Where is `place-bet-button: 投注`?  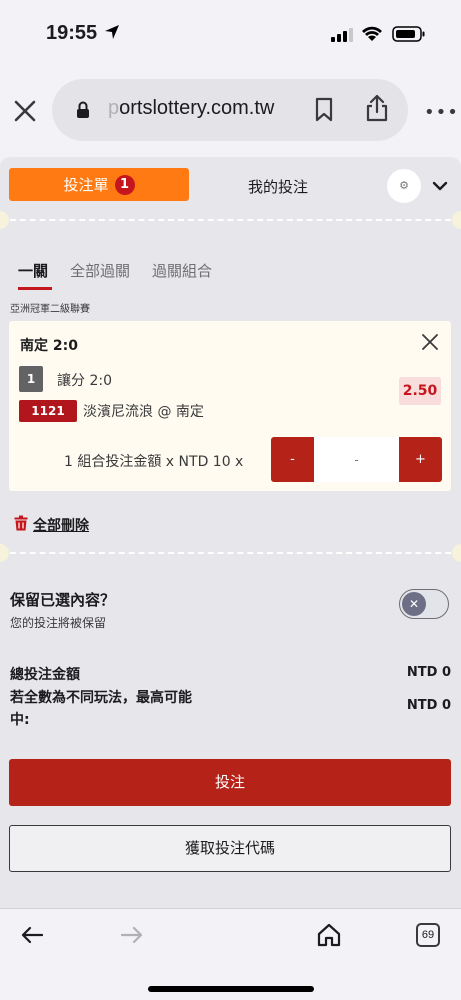 place-bet-button: 投注 is located at coordinates (230, 782).